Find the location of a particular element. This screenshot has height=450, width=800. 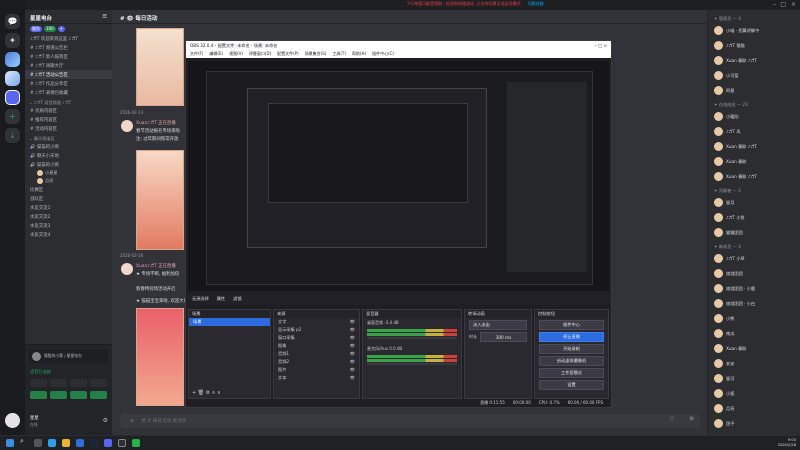

channel-item-selected: # ♪♬T 活动公告区 is located at coordinates (68, 74).